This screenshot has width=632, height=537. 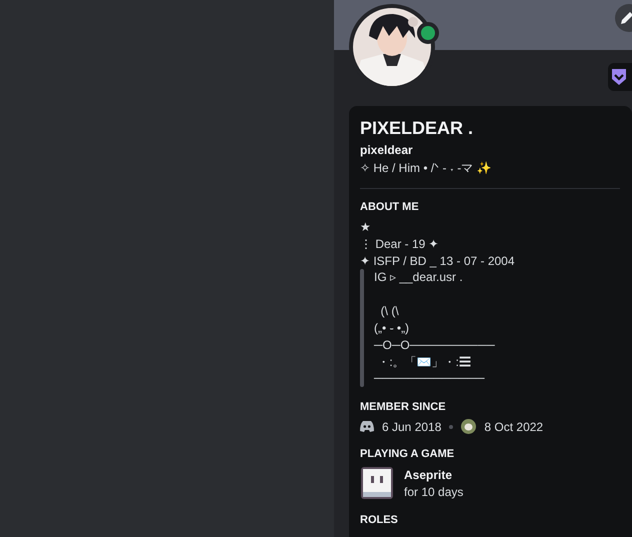 I want to click on section-heading: ABOUT ME, so click(x=390, y=207).